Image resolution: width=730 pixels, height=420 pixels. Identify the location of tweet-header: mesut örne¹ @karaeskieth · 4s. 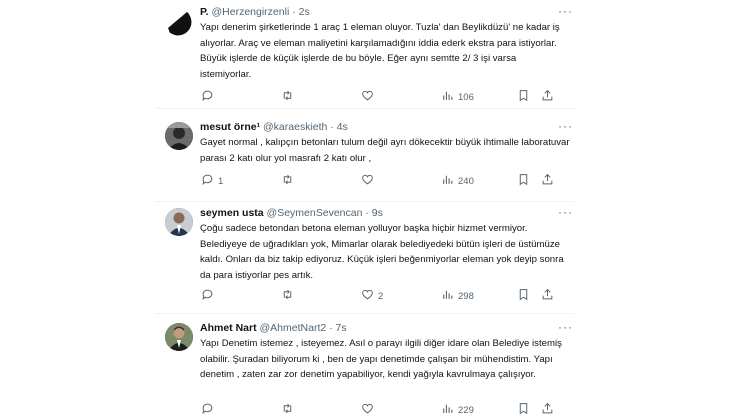
(274, 127).